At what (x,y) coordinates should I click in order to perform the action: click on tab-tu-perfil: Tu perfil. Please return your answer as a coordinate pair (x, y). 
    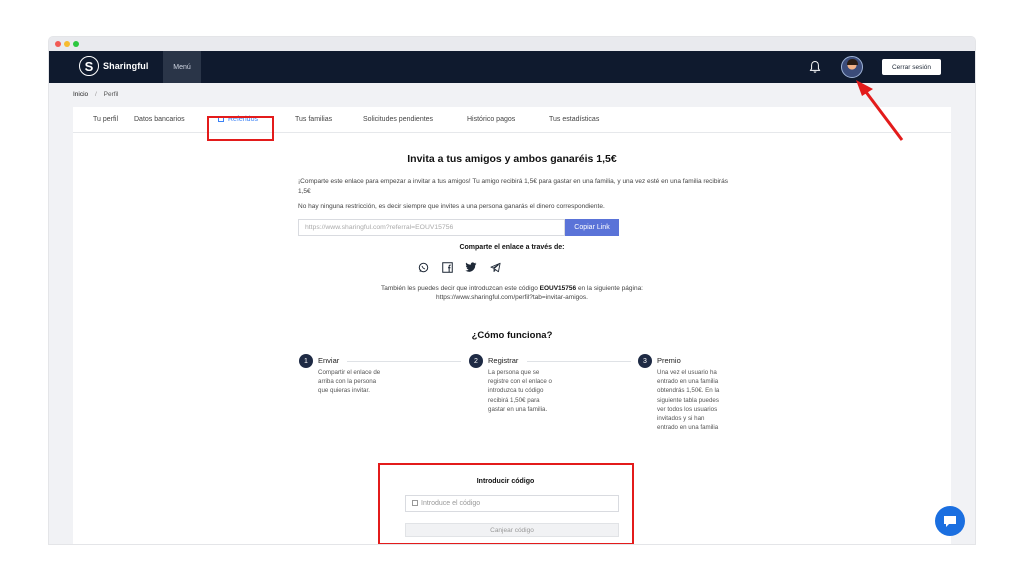
    Looking at the image, I should click on (105, 119).